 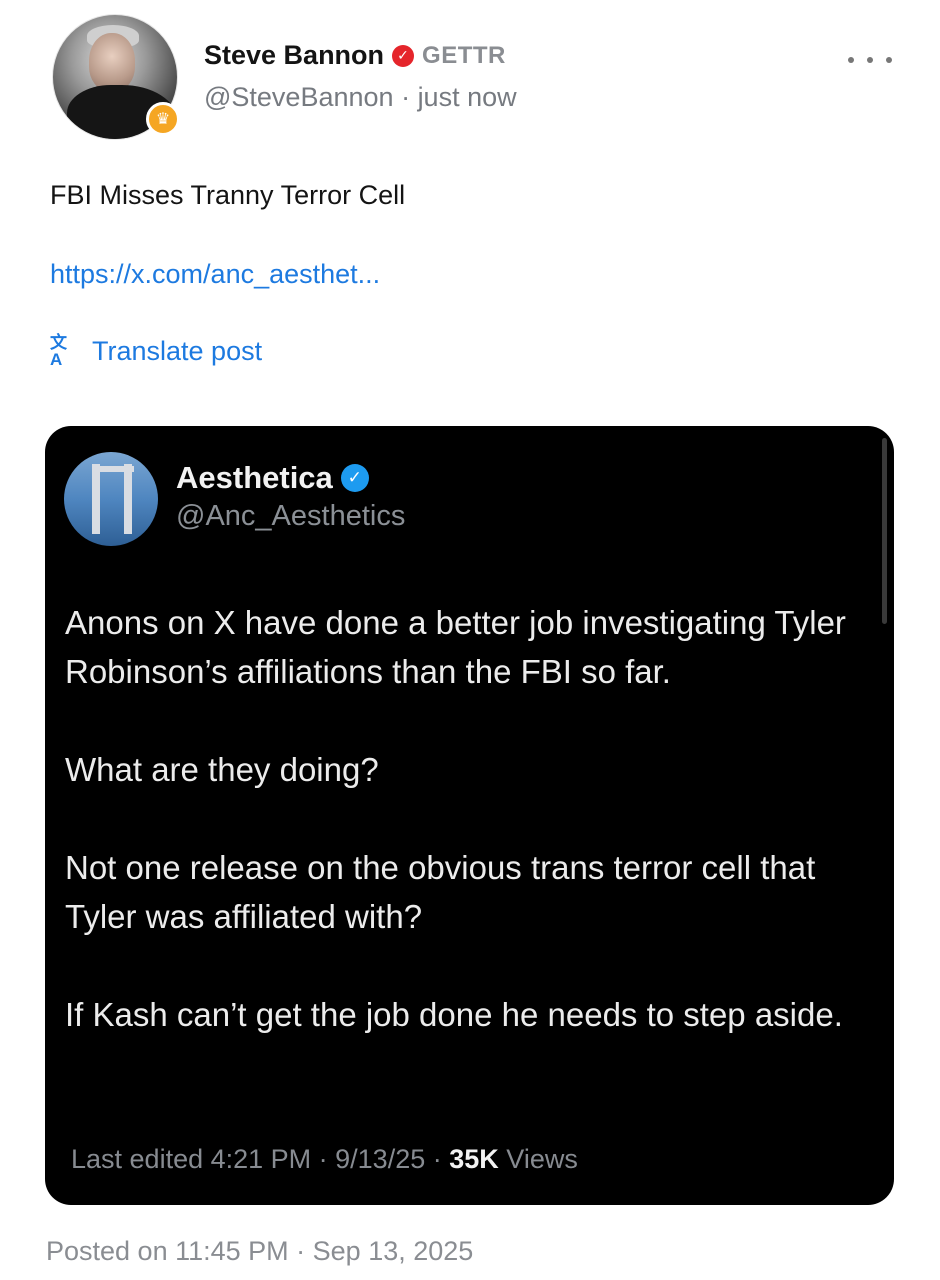 I want to click on translate-label: Translate post, so click(x=177, y=350).